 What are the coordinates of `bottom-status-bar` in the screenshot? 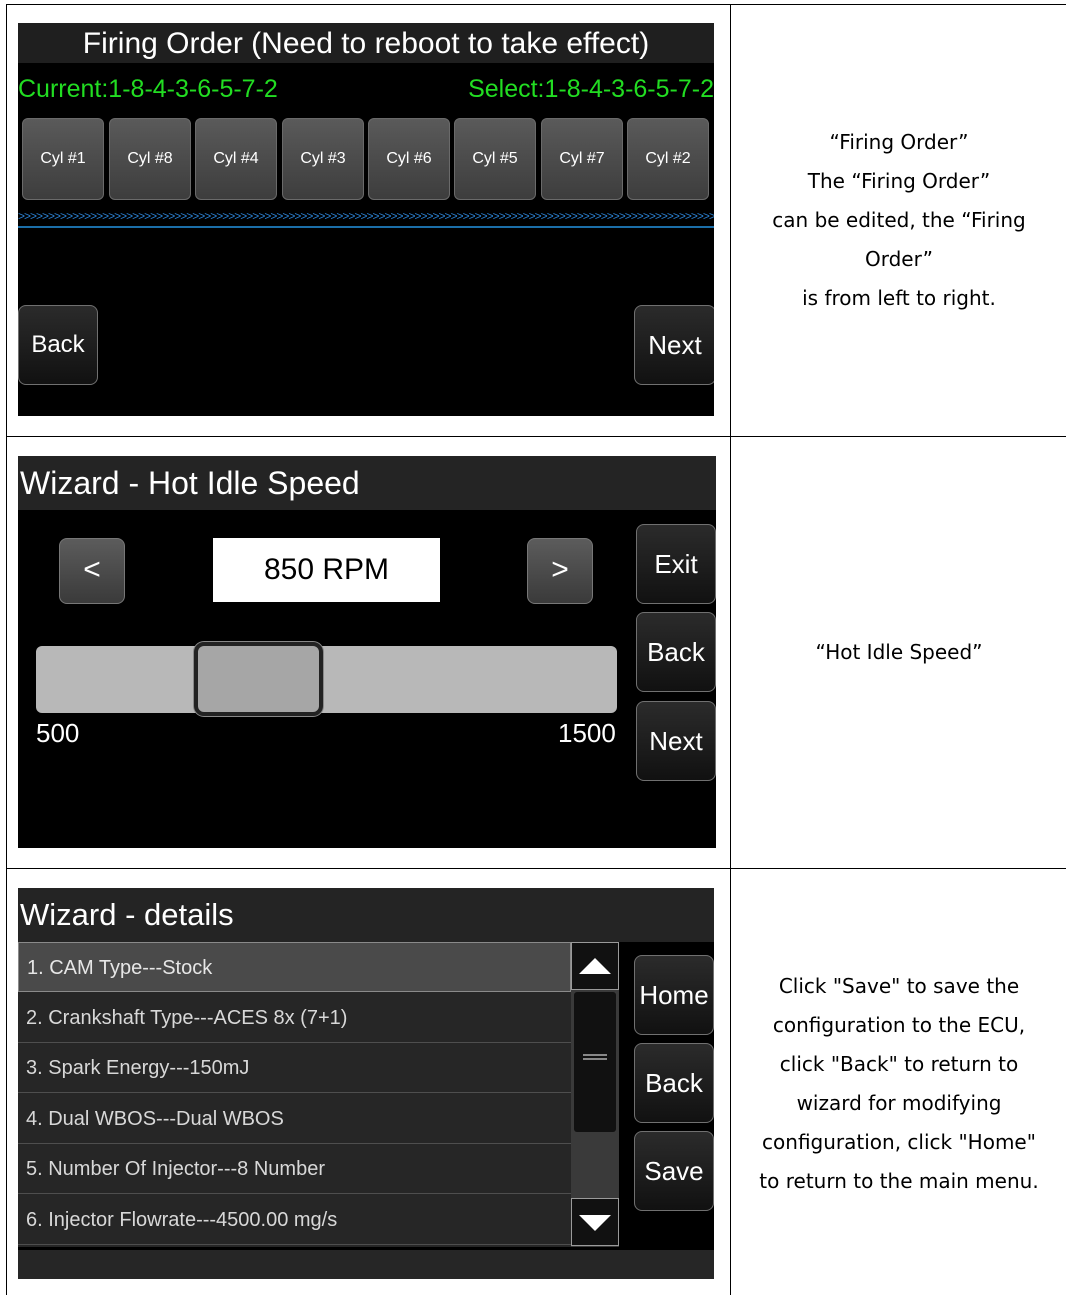 It's located at (366, 1264).